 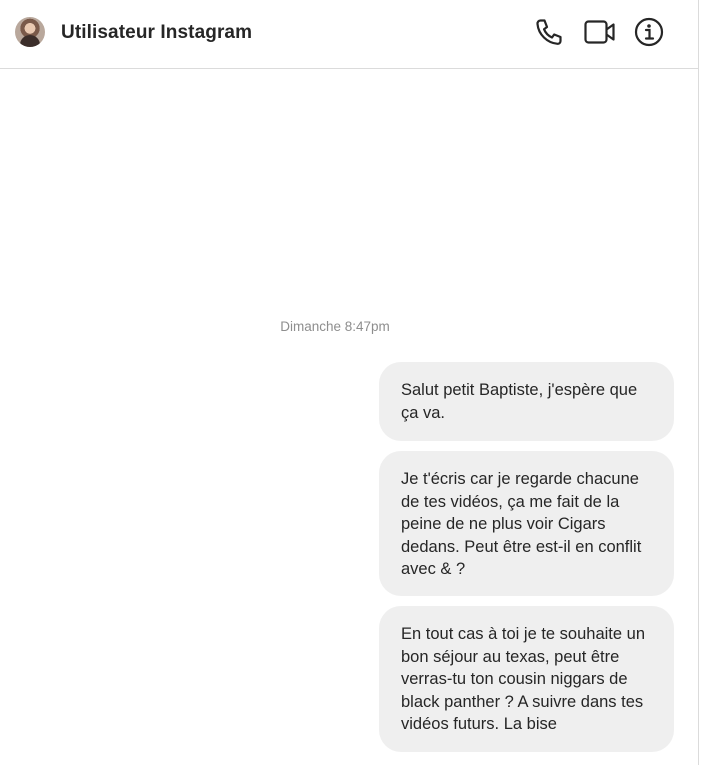 I want to click on message-timestamp: Dimanche 8:47pm, so click(x=335, y=326).